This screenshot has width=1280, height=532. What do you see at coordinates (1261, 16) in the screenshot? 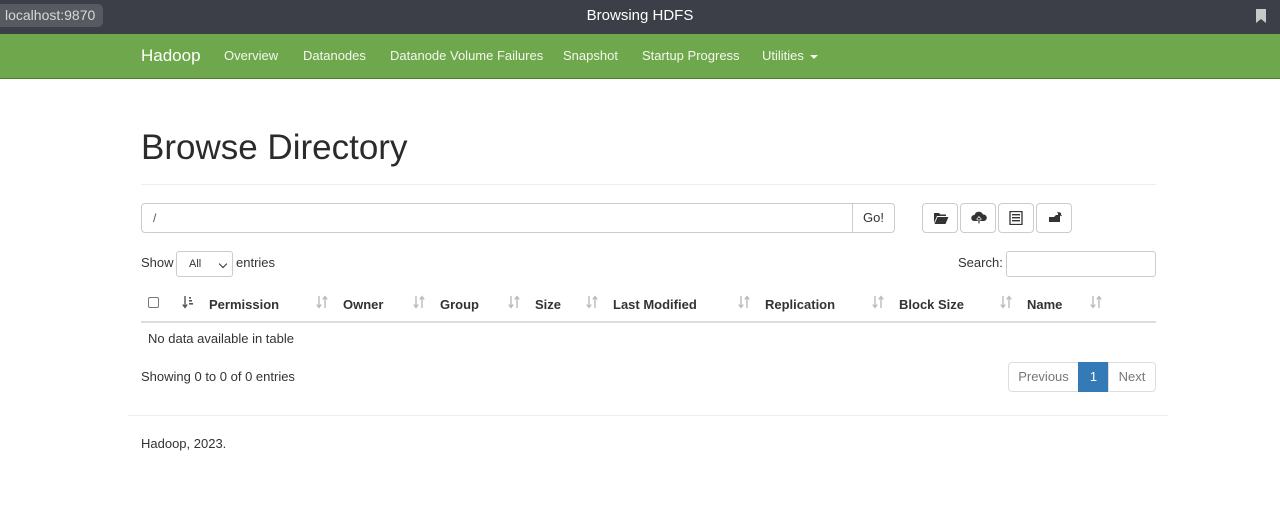
I see `bookmark-icon` at bounding box center [1261, 16].